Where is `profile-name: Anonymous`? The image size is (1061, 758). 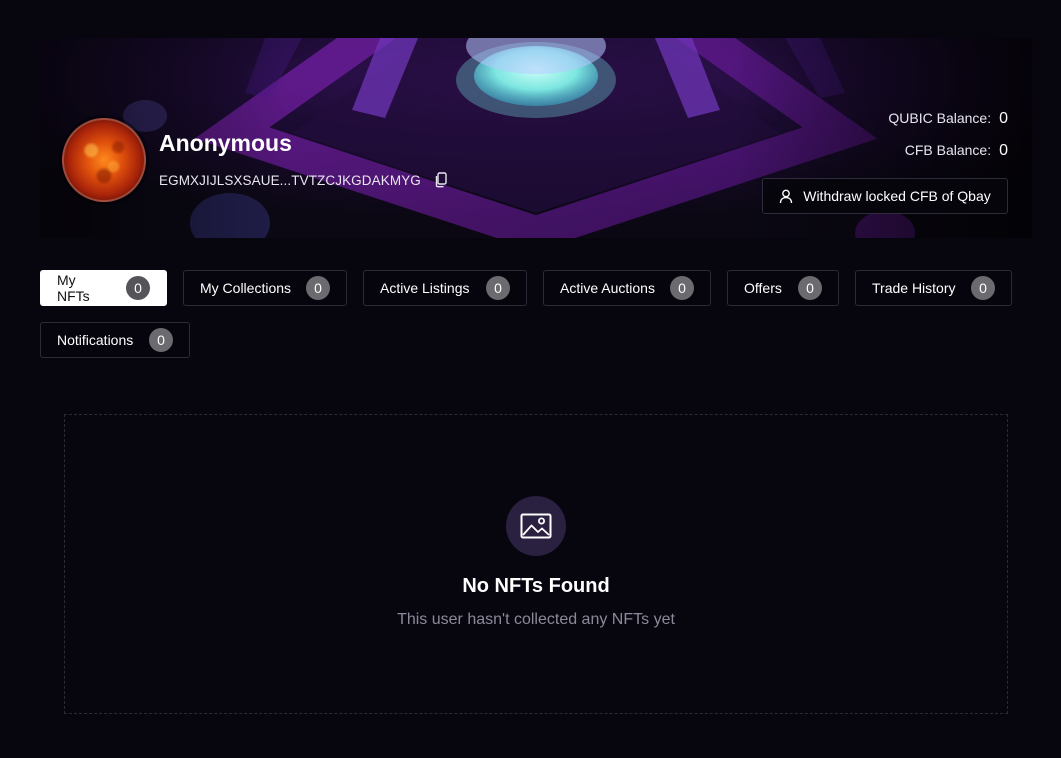
profile-name: Anonymous is located at coordinates (225, 143).